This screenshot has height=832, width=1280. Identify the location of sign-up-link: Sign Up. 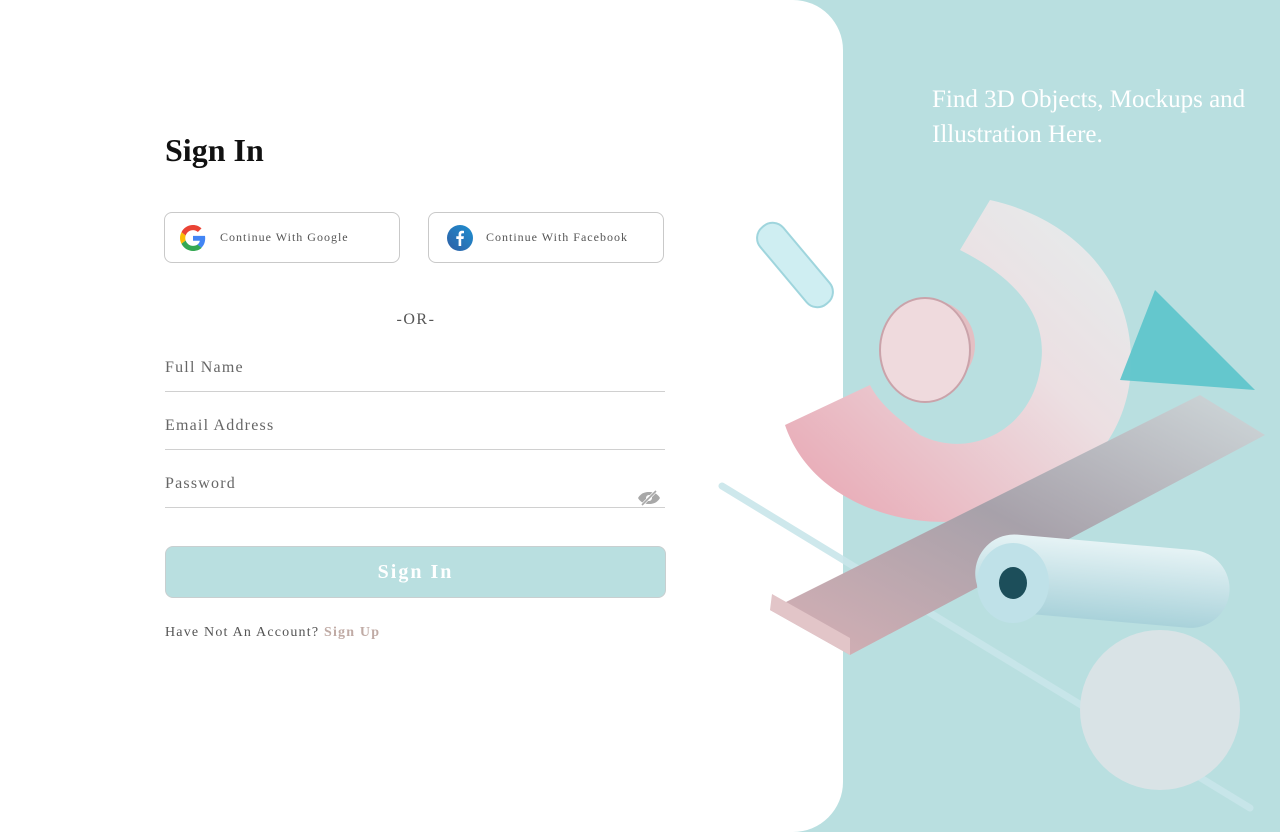
(352, 632).